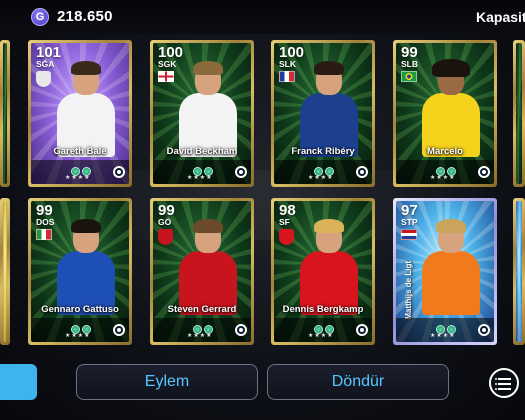  What do you see at coordinates (40, 17) in the screenshot?
I see `coin-g-icon: G` at bounding box center [40, 17].